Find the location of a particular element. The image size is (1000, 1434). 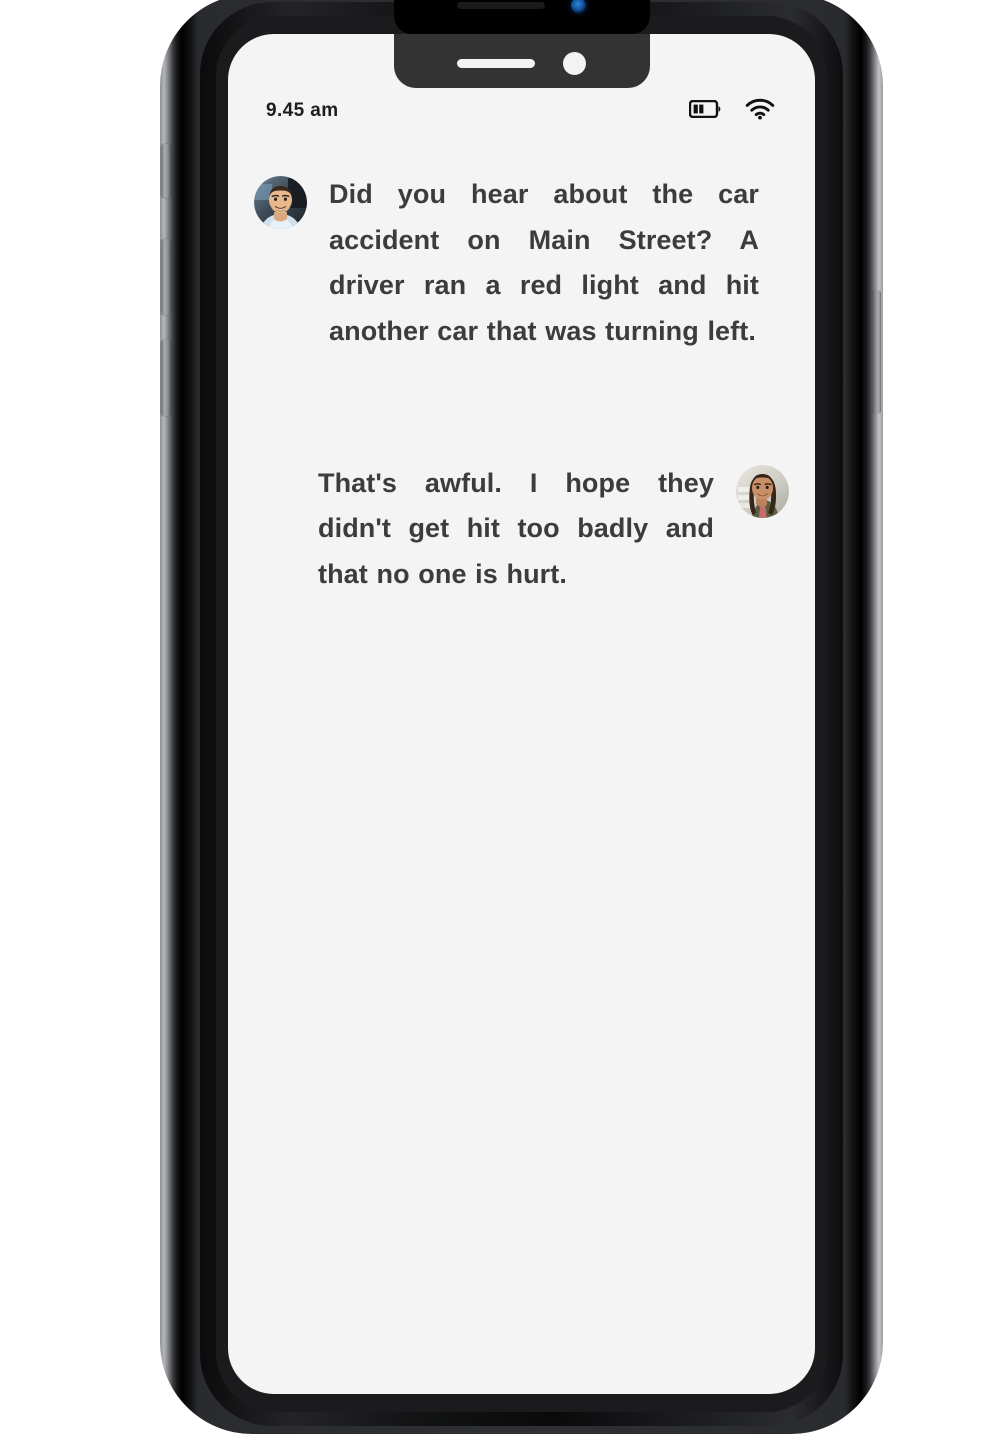

avatar-woman is located at coordinates (762, 491).